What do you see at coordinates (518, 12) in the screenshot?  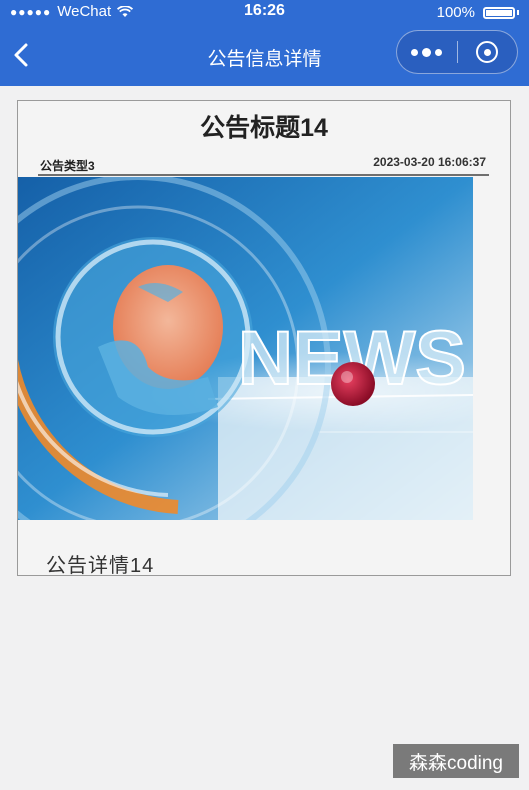 I see `battery-nub` at bounding box center [518, 12].